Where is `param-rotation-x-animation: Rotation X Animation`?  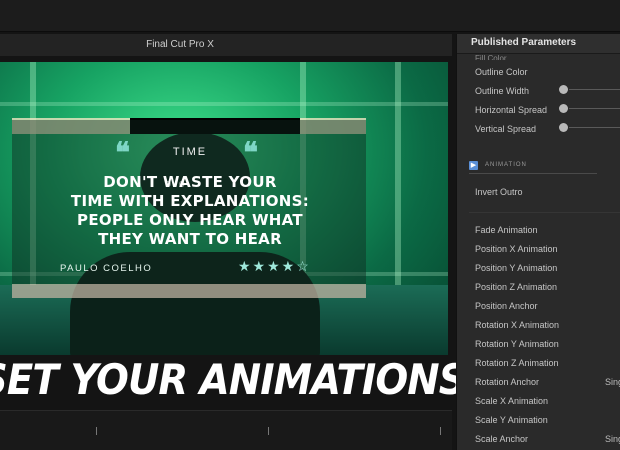
param-rotation-x-animation: Rotation X Animation is located at coordinates (517, 325).